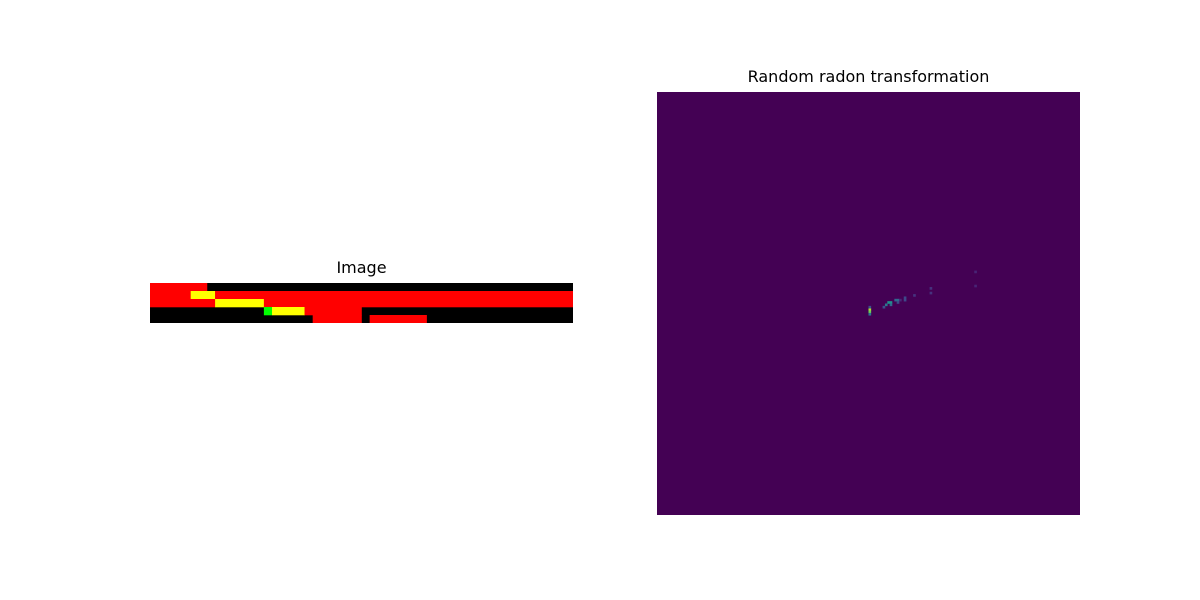  I want to click on image-panel-title: Image, so click(361, 267).